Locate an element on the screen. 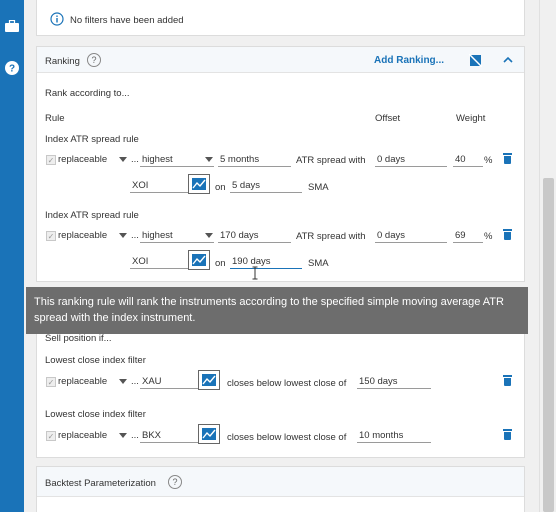 The height and width of the screenshot is (512, 556). period-value: 10 months is located at coordinates (381, 435).